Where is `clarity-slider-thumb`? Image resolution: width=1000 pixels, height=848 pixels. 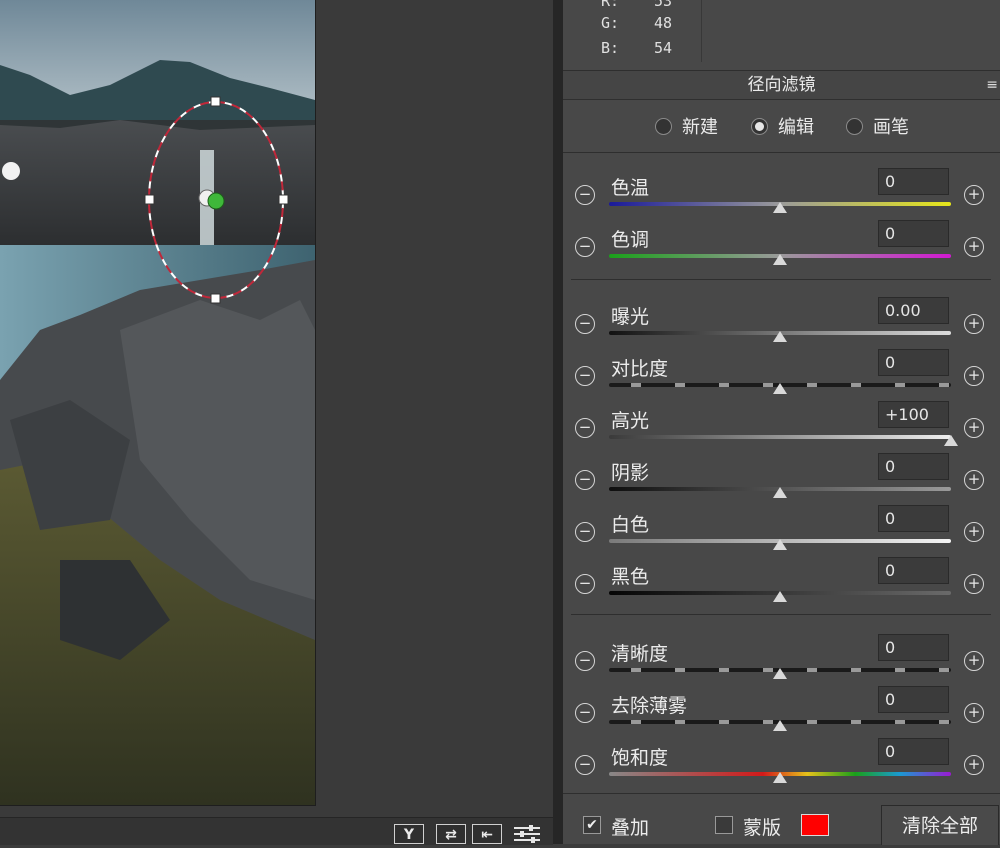
clarity-slider-thumb is located at coordinates (780, 673).